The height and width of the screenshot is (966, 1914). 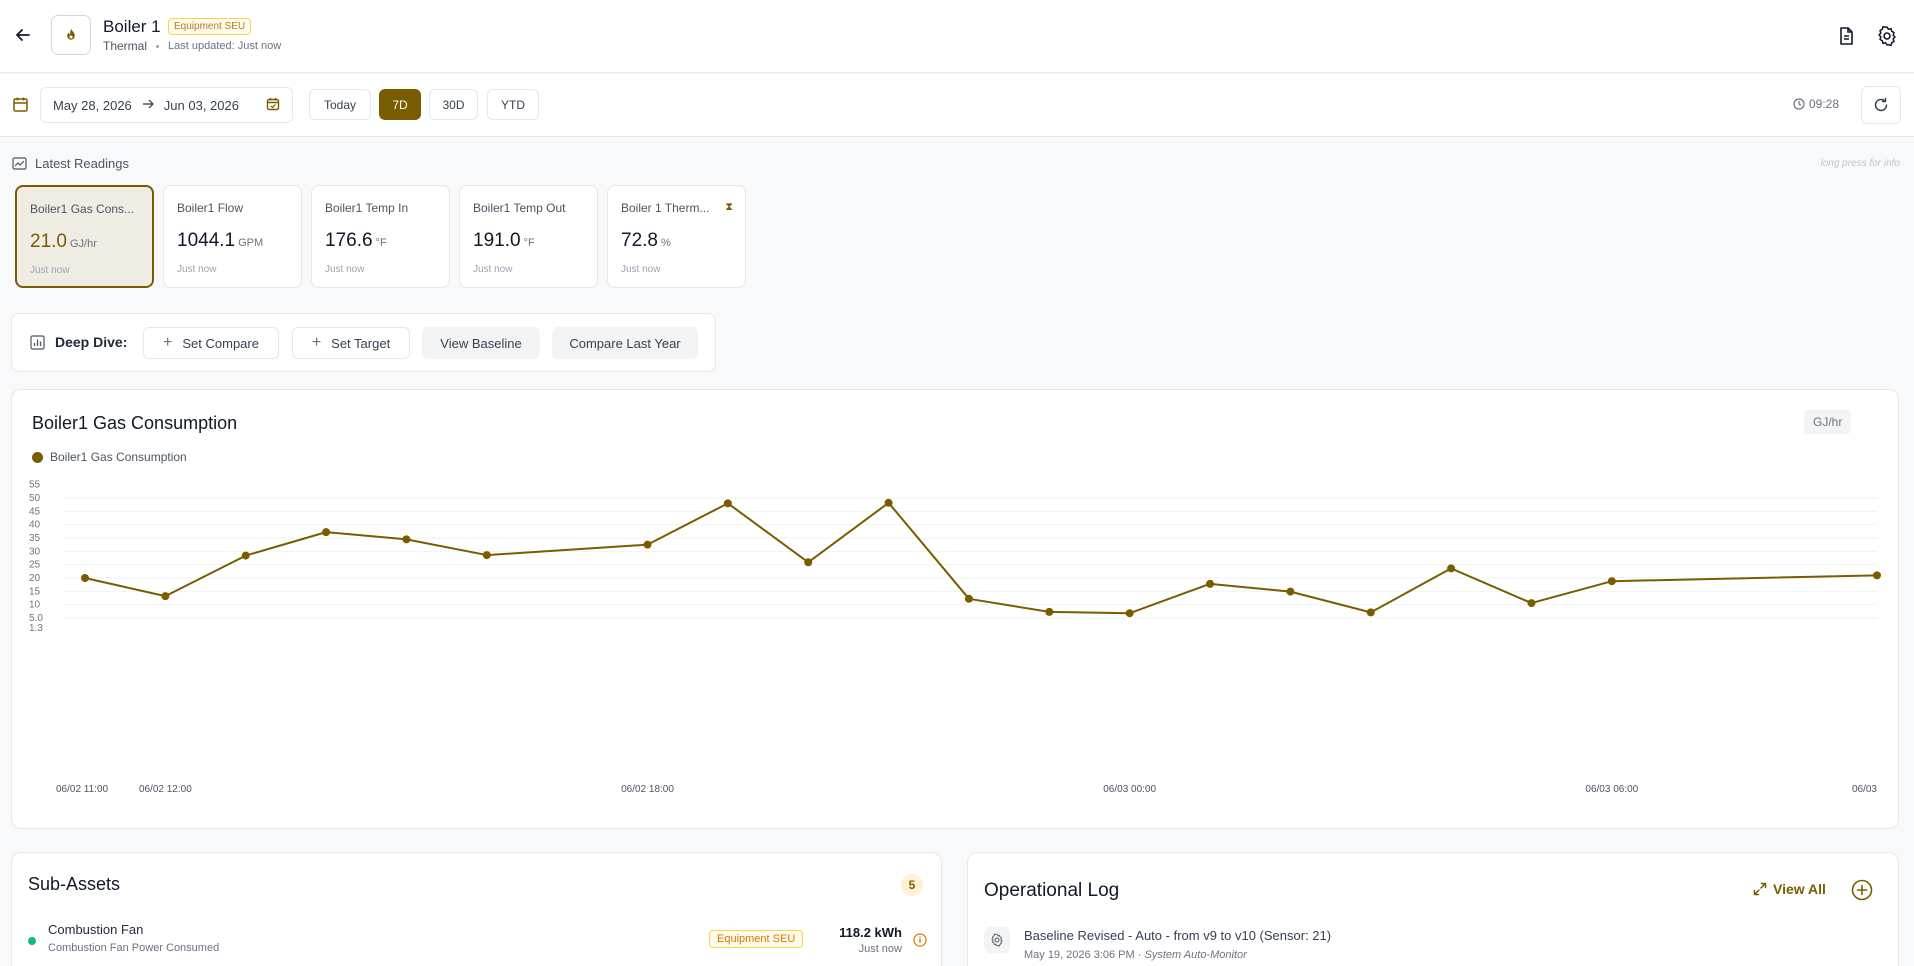 What do you see at coordinates (340, 104) in the screenshot?
I see `range-today-button: Today` at bounding box center [340, 104].